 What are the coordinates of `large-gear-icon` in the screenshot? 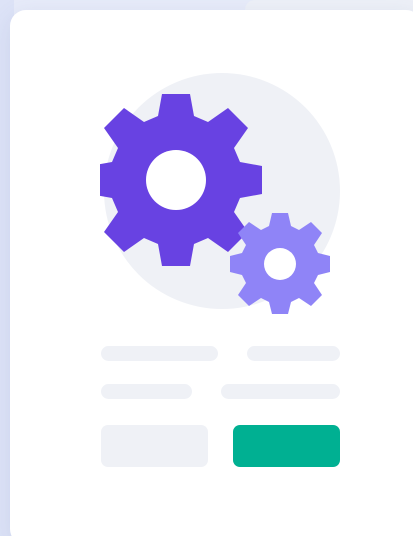 It's located at (181, 180).